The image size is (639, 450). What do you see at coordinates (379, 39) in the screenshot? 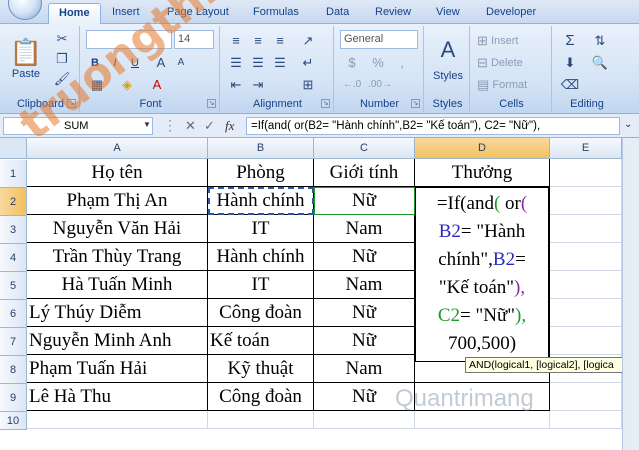
I see `number-format-box: General` at bounding box center [379, 39].